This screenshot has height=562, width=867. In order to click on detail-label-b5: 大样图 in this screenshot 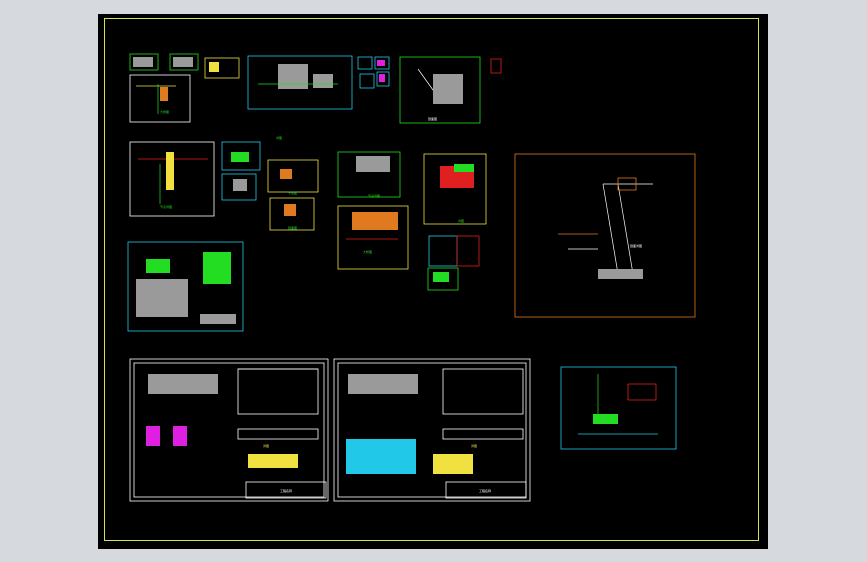, I will do `click(368, 252)`.